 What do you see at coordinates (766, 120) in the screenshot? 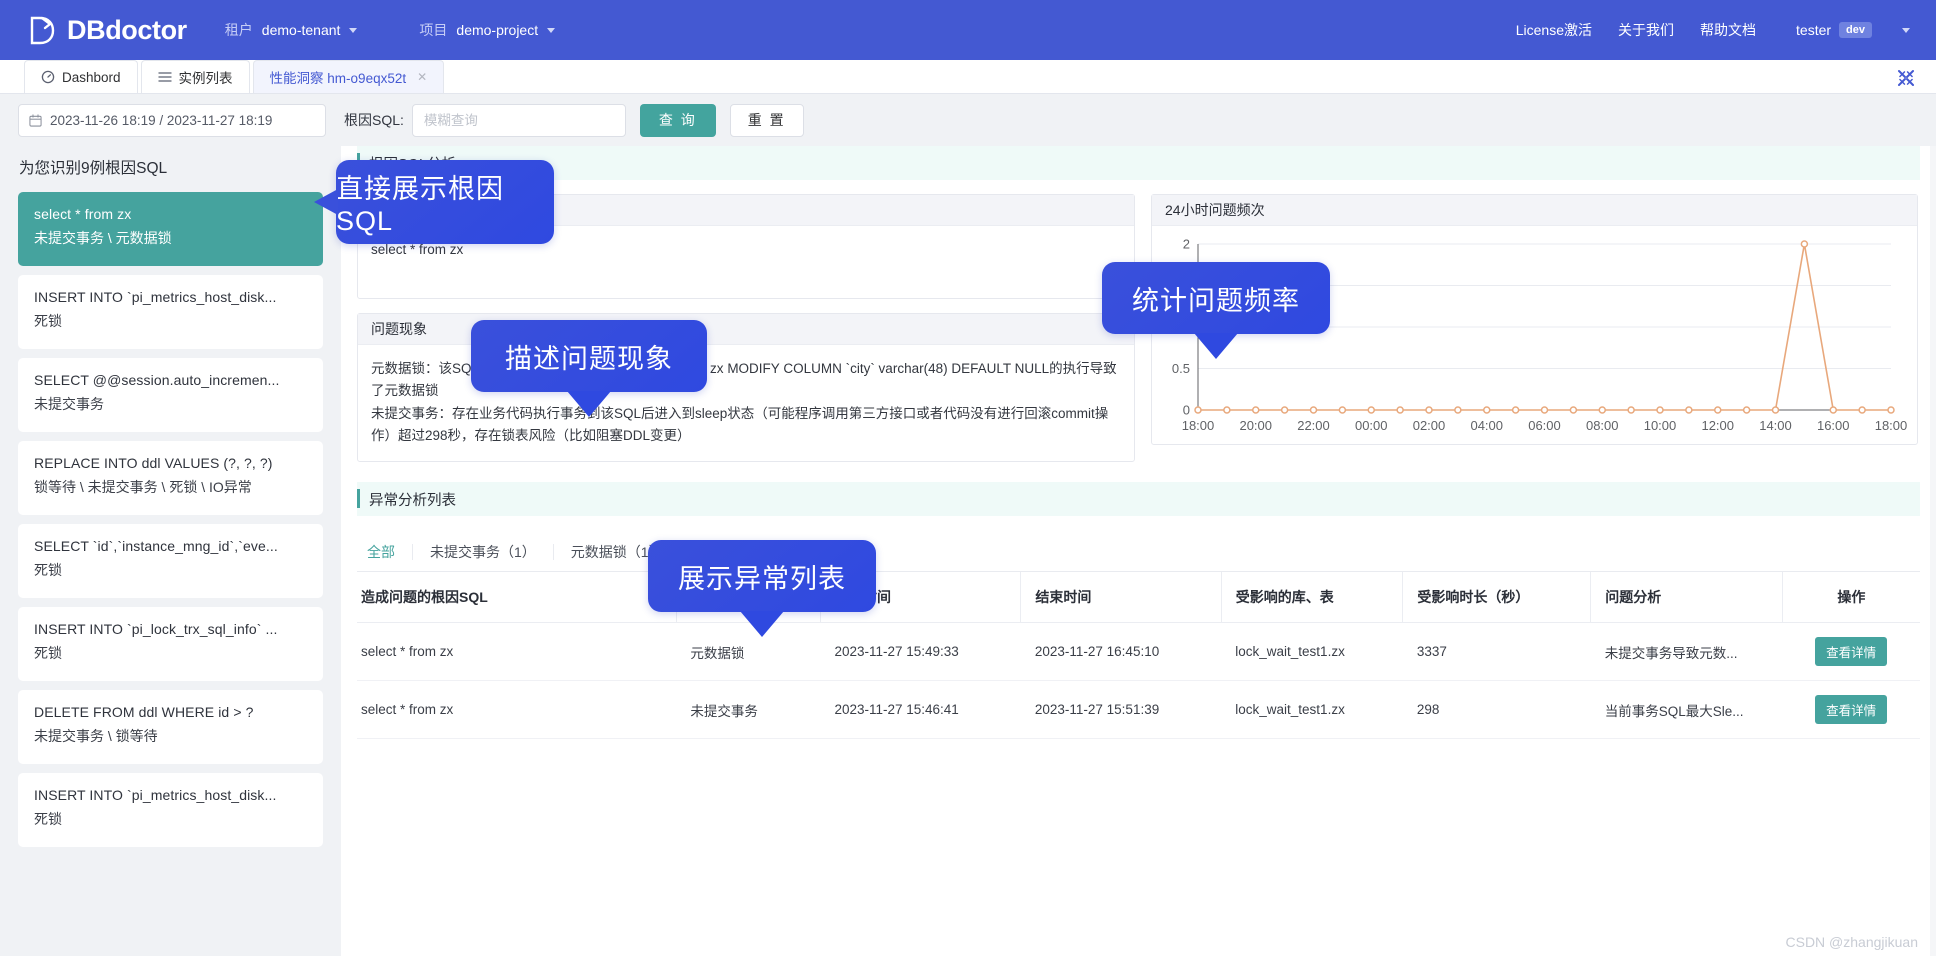
I see `reset-button: 重 置` at bounding box center [766, 120].